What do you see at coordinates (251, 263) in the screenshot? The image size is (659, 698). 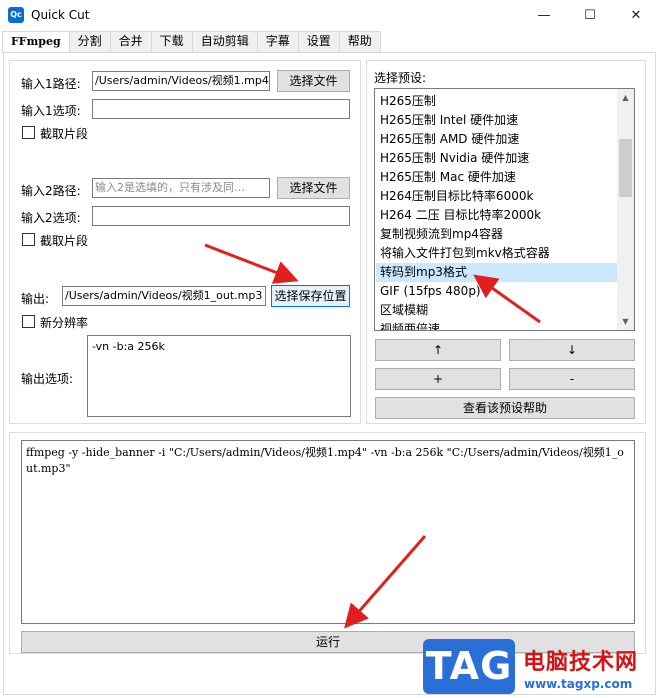 I see `arrow-to-save-location` at bounding box center [251, 263].